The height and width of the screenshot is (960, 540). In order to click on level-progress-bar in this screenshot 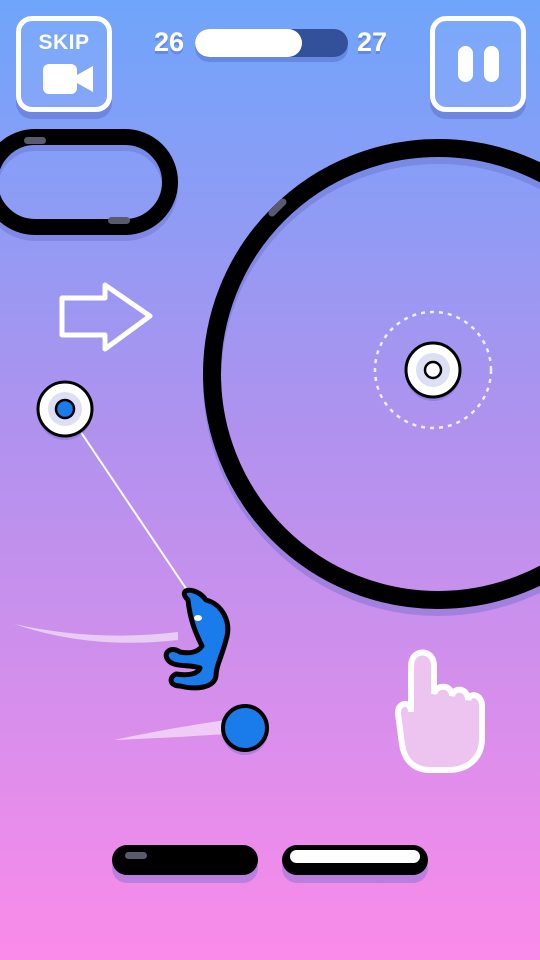, I will do `click(271, 43)`.